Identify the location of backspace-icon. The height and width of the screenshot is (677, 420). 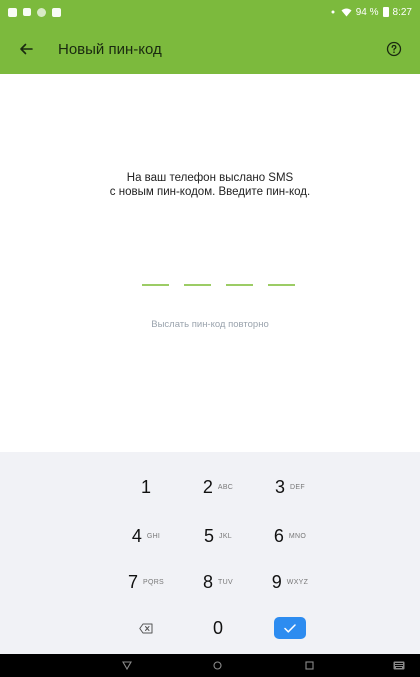
(146, 628).